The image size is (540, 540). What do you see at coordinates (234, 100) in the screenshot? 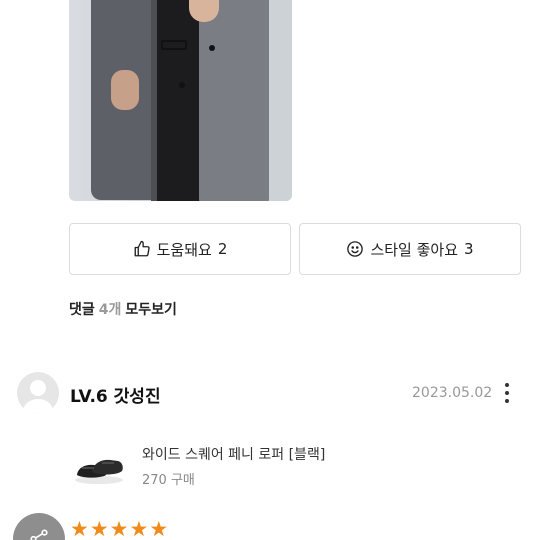
I see `photo-coat-right` at bounding box center [234, 100].